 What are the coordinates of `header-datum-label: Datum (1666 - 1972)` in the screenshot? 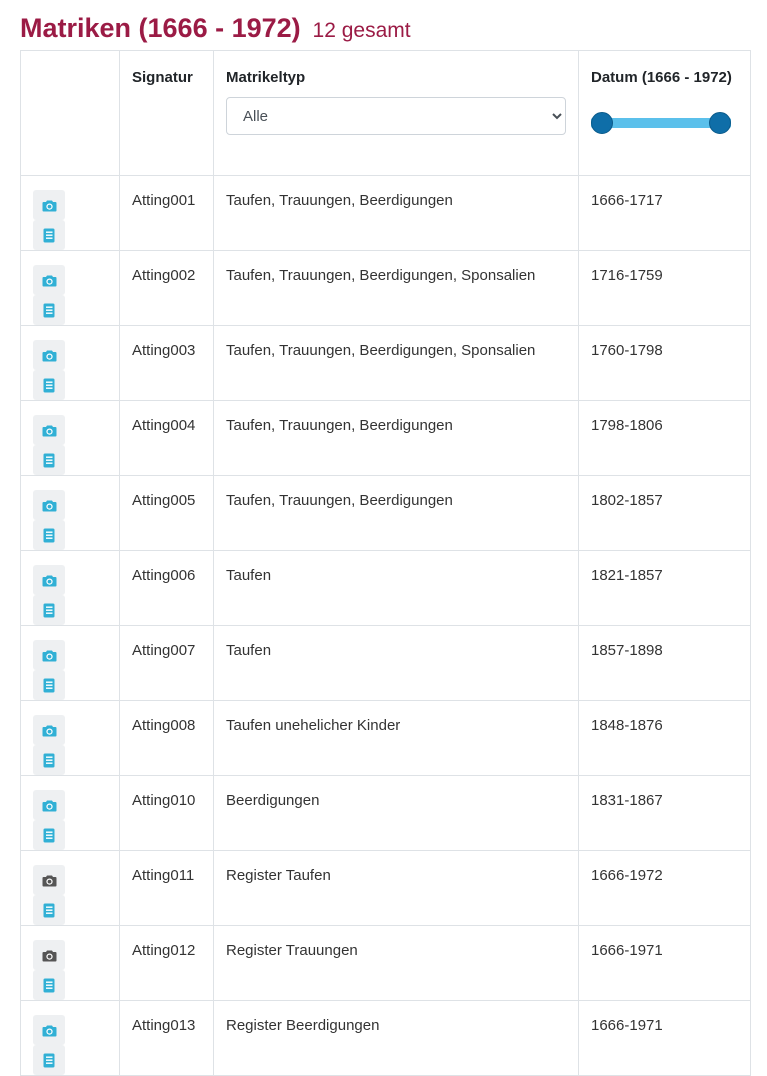 It's located at (661, 77).